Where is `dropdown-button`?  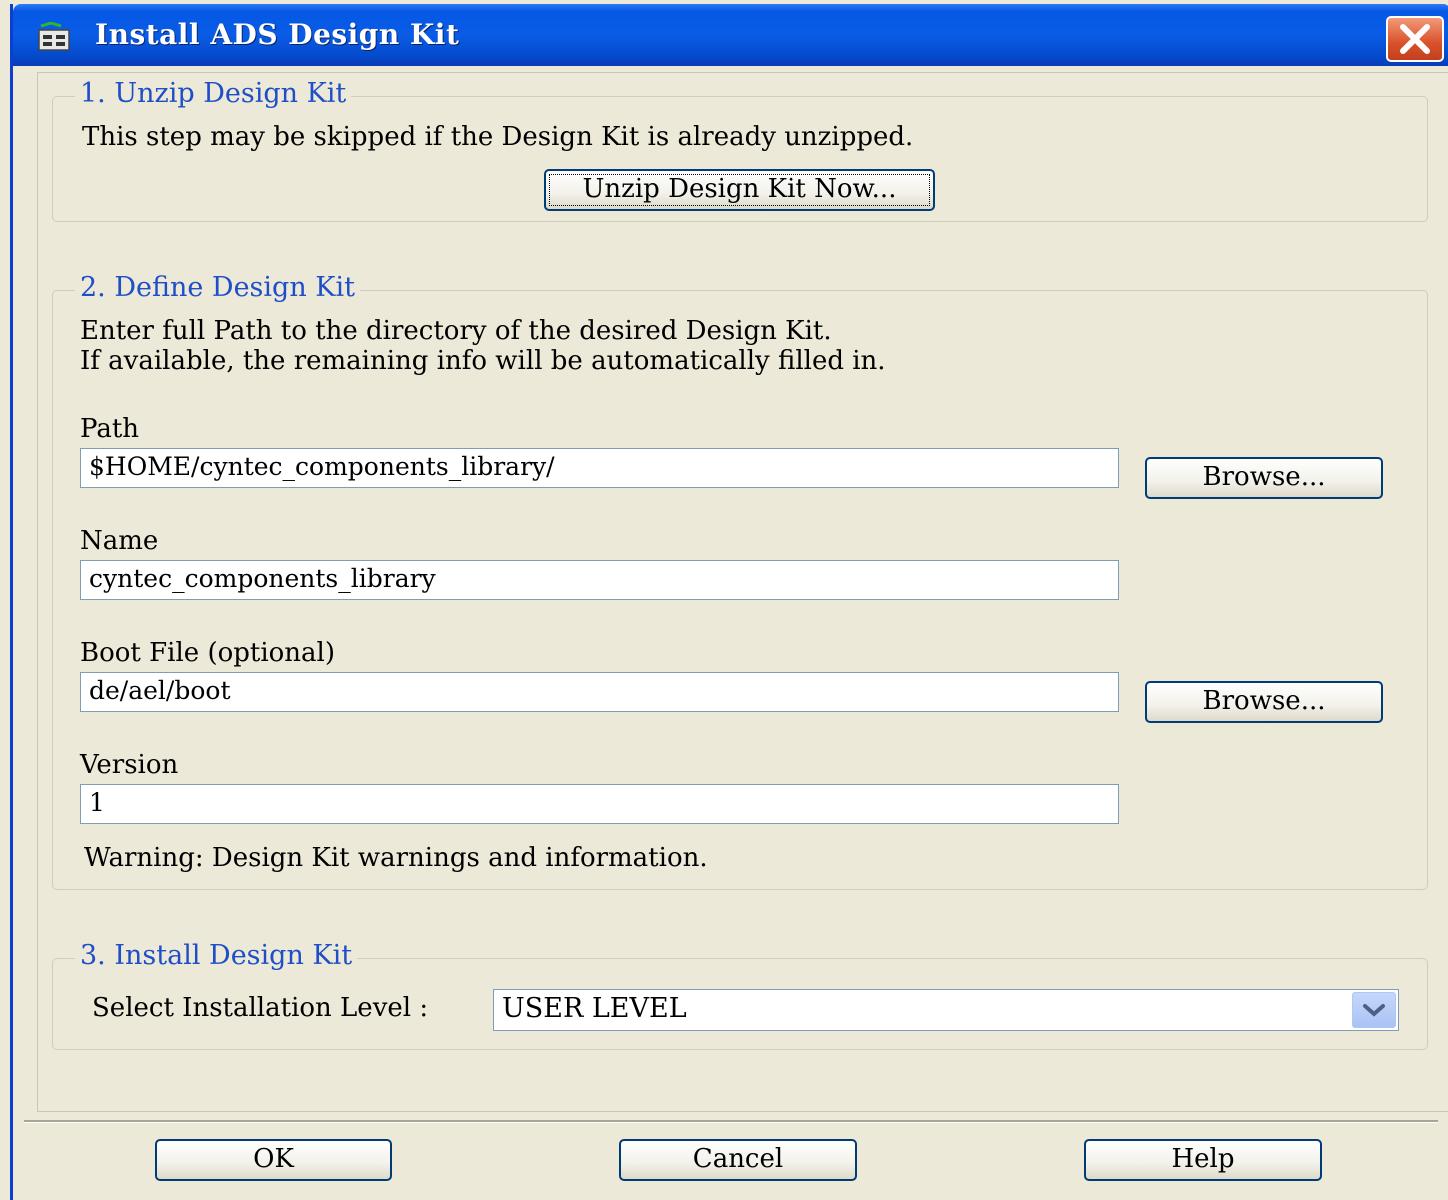
dropdown-button is located at coordinates (1374, 1010).